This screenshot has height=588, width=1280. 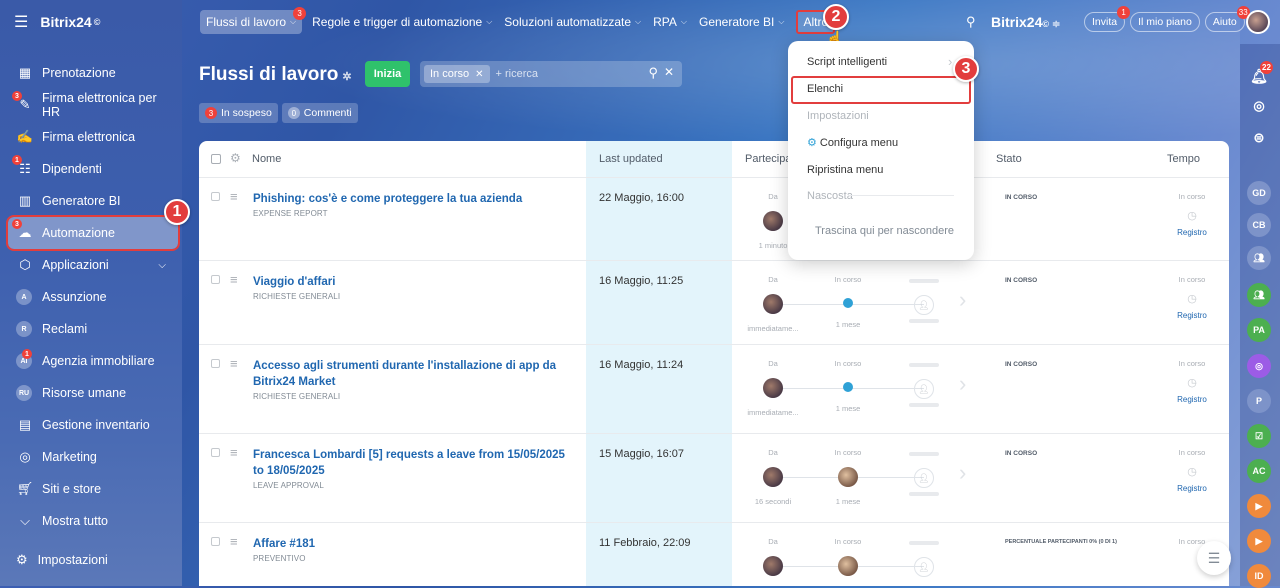 What do you see at coordinates (1107, 19) in the screenshot?
I see `invite-button: Invita 1` at bounding box center [1107, 19].